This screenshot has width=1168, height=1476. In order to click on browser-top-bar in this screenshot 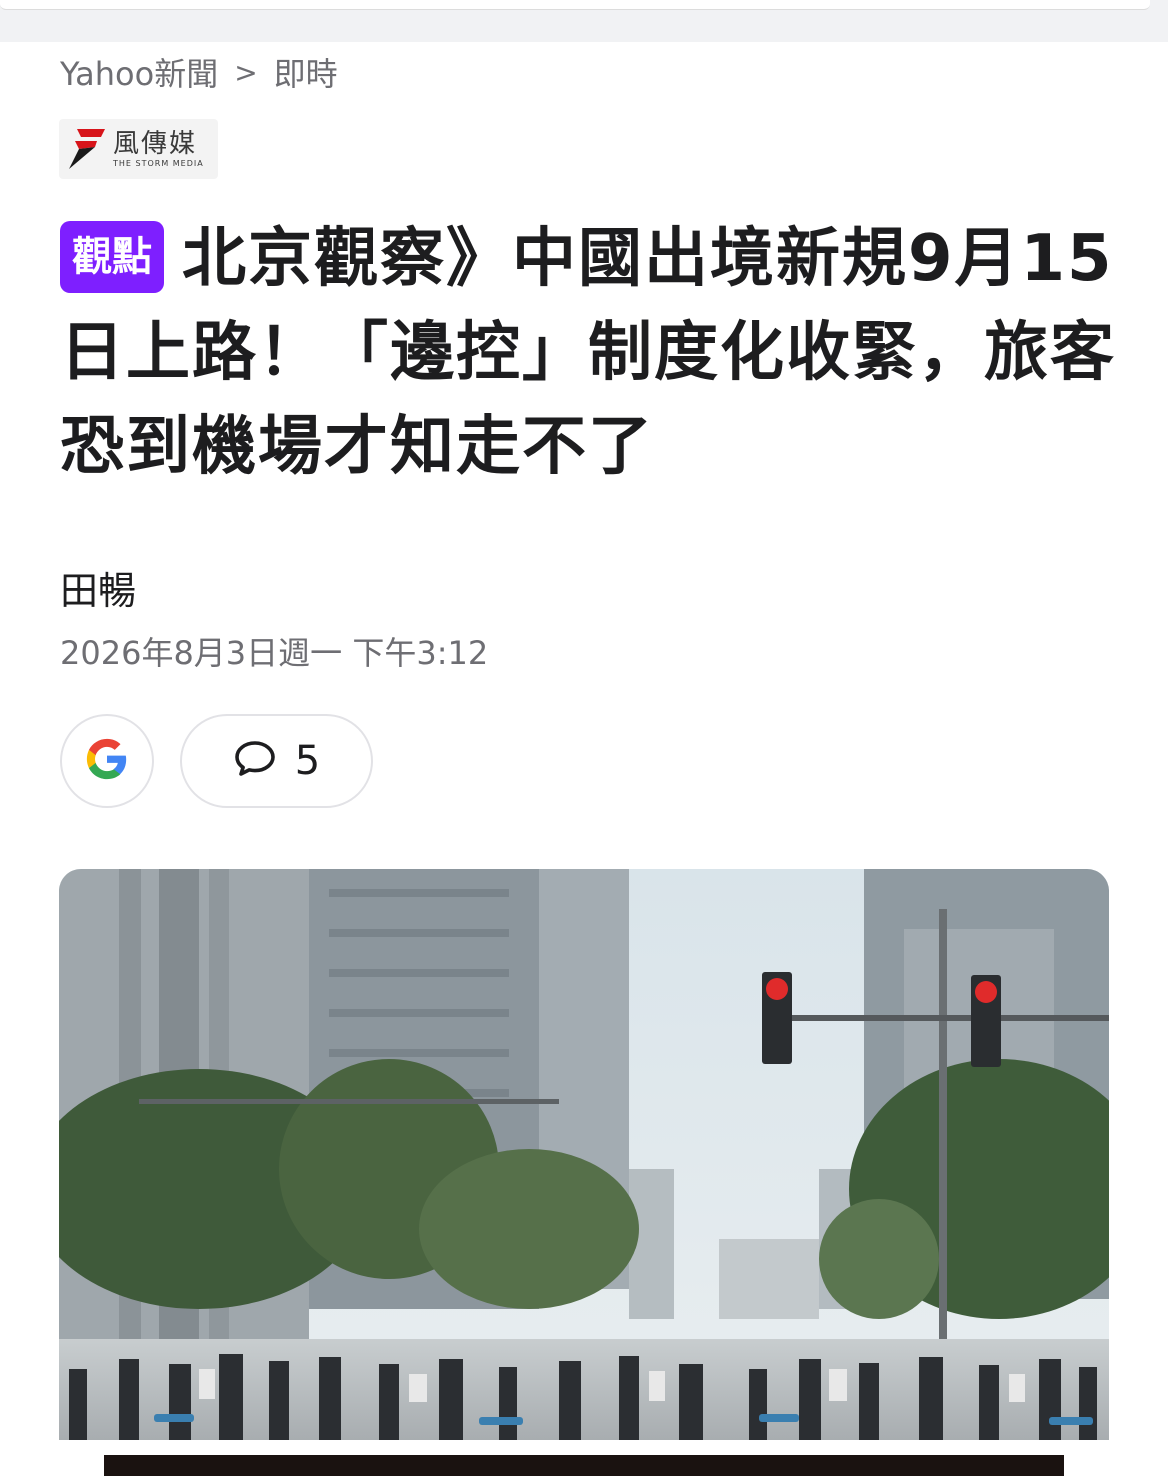, I will do `click(584, 21)`.